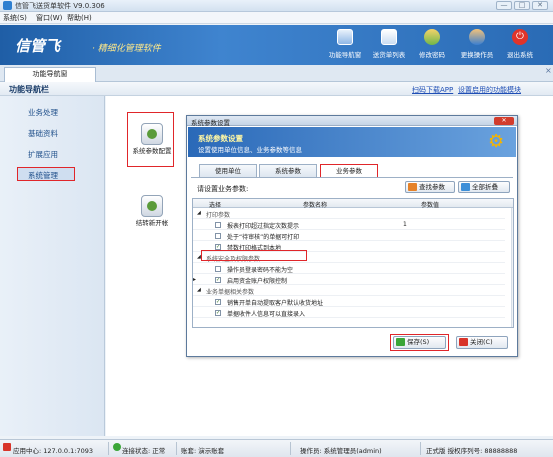  What do you see at coordinates (400, 342) in the screenshot?
I see `check-icon` at bounding box center [400, 342].